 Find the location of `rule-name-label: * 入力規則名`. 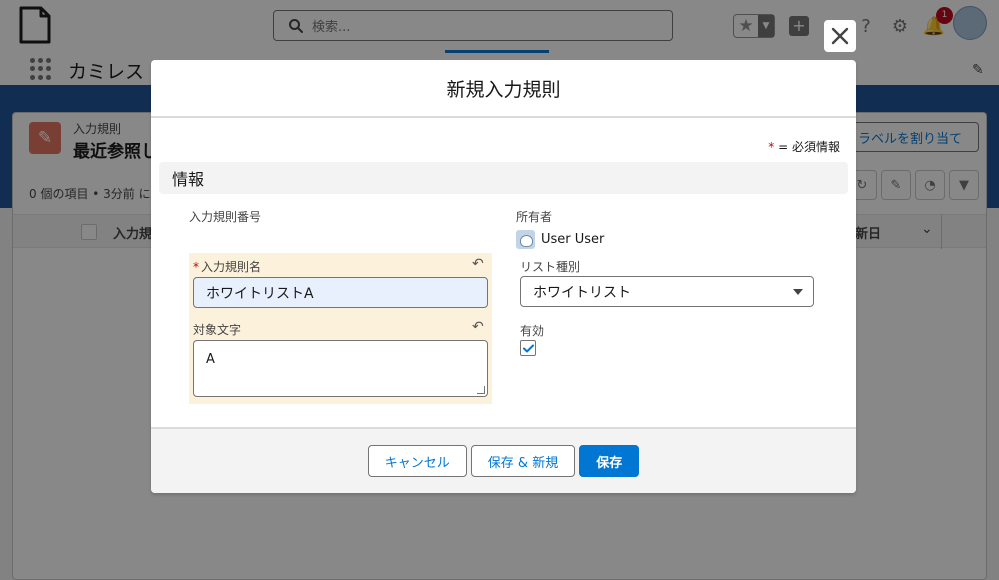

rule-name-label: * 入力規則名 is located at coordinates (227, 266).